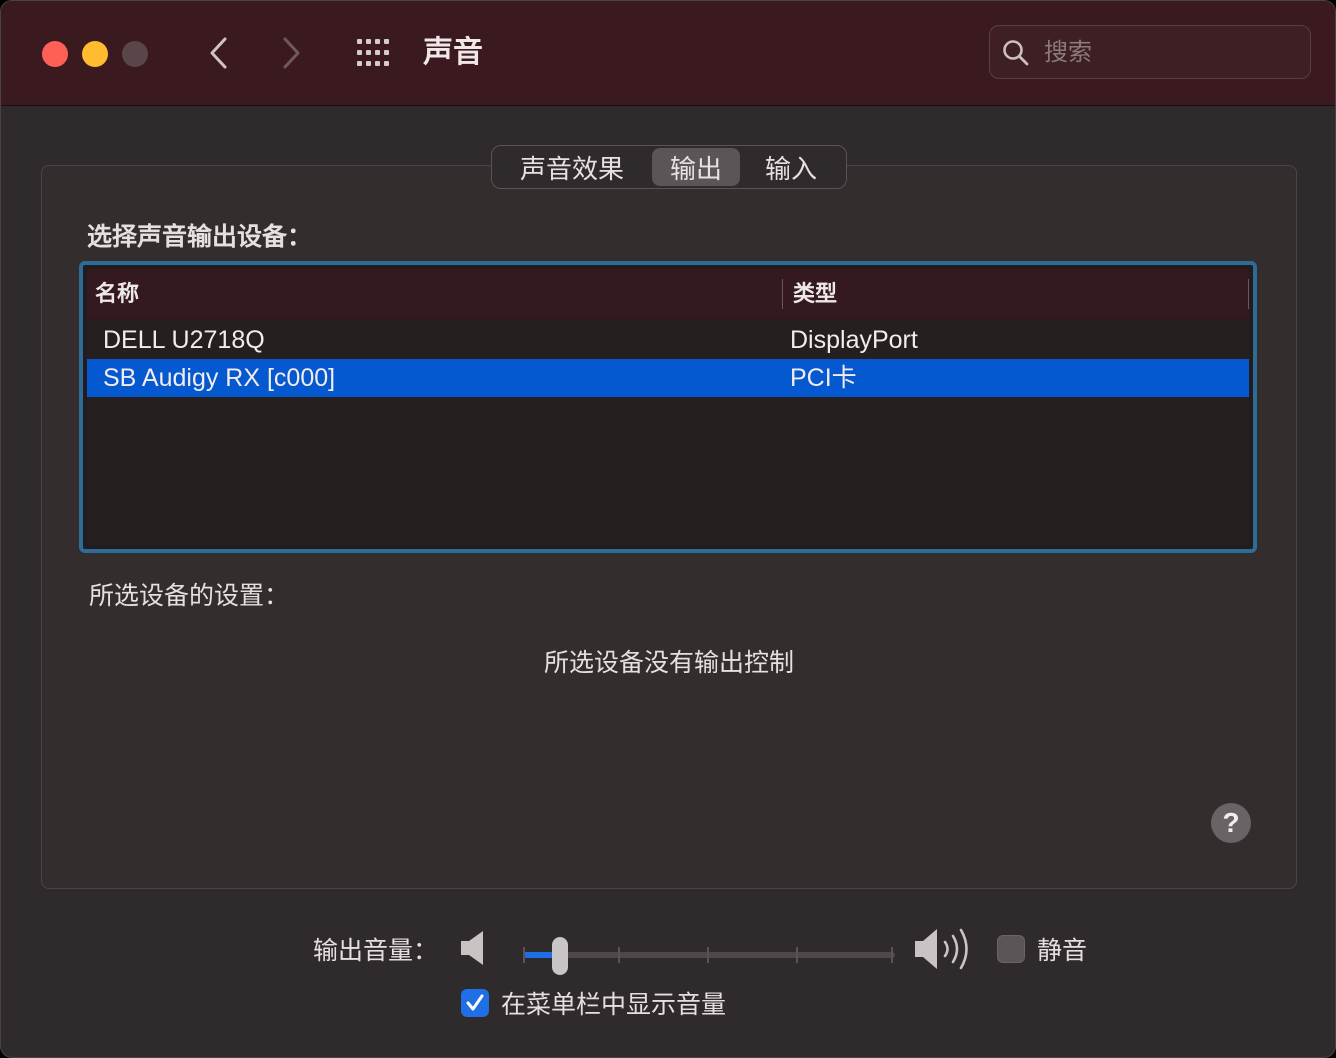  Describe the element at coordinates (55, 54) in the screenshot. I see `close-button` at that location.